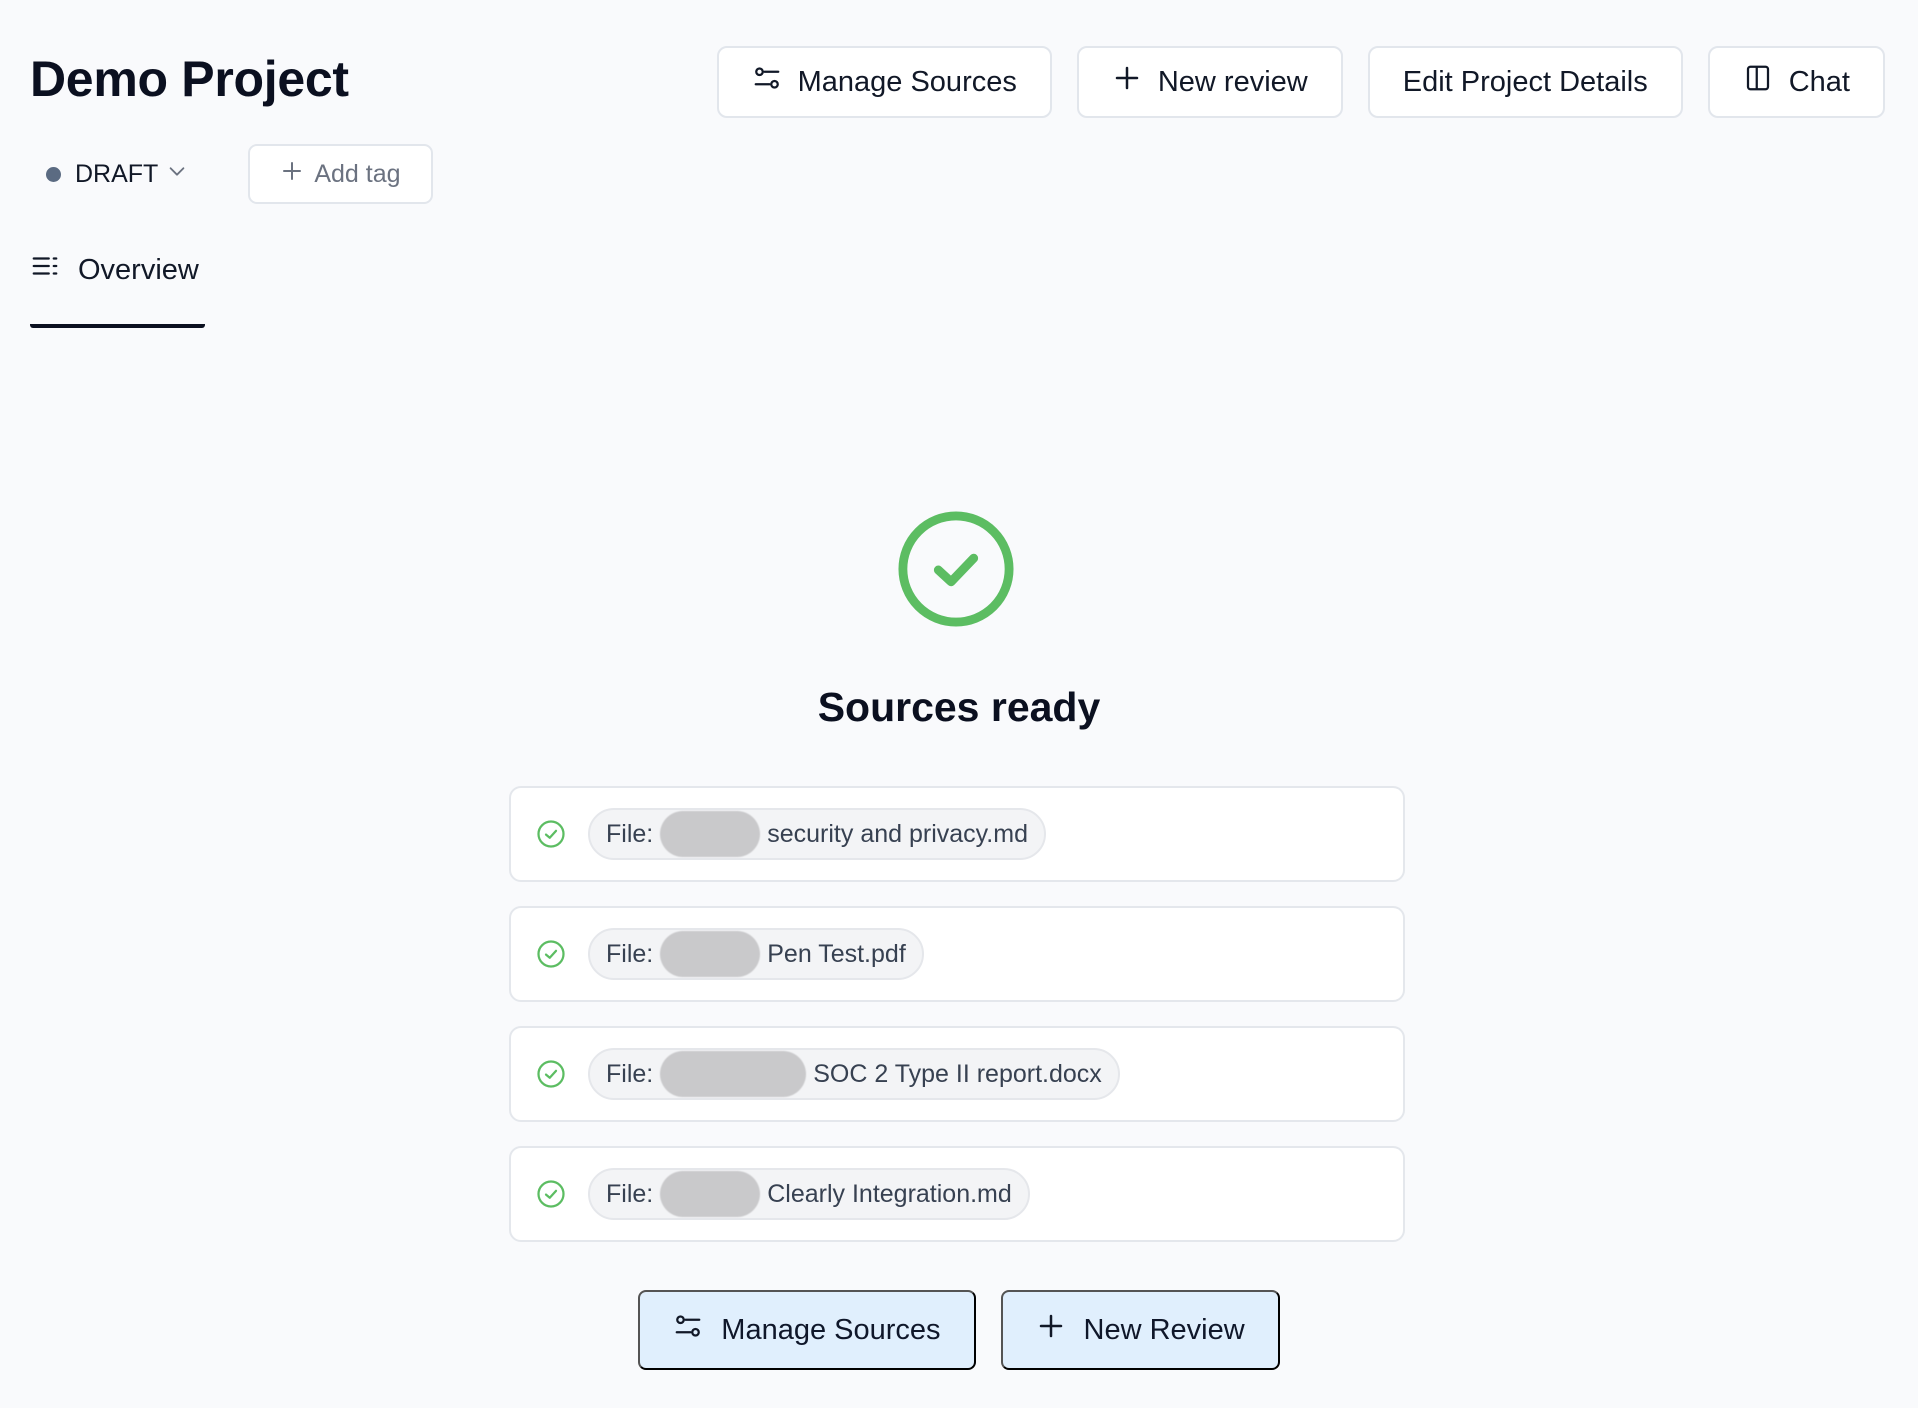 The image size is (1918, 1408). I want to click on list-icon, so click(45, 270).